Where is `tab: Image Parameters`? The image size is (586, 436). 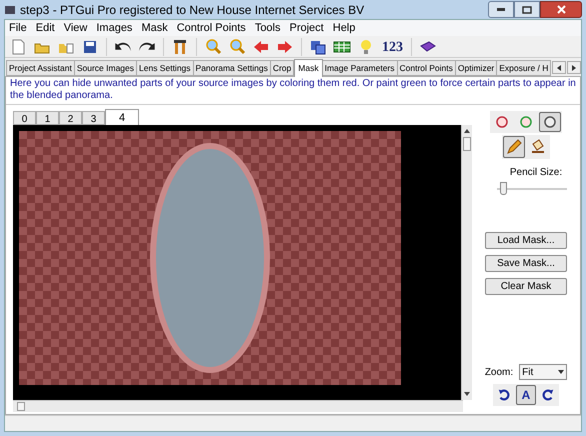
tab: Image Parameters is located at coordinates (360, 68).